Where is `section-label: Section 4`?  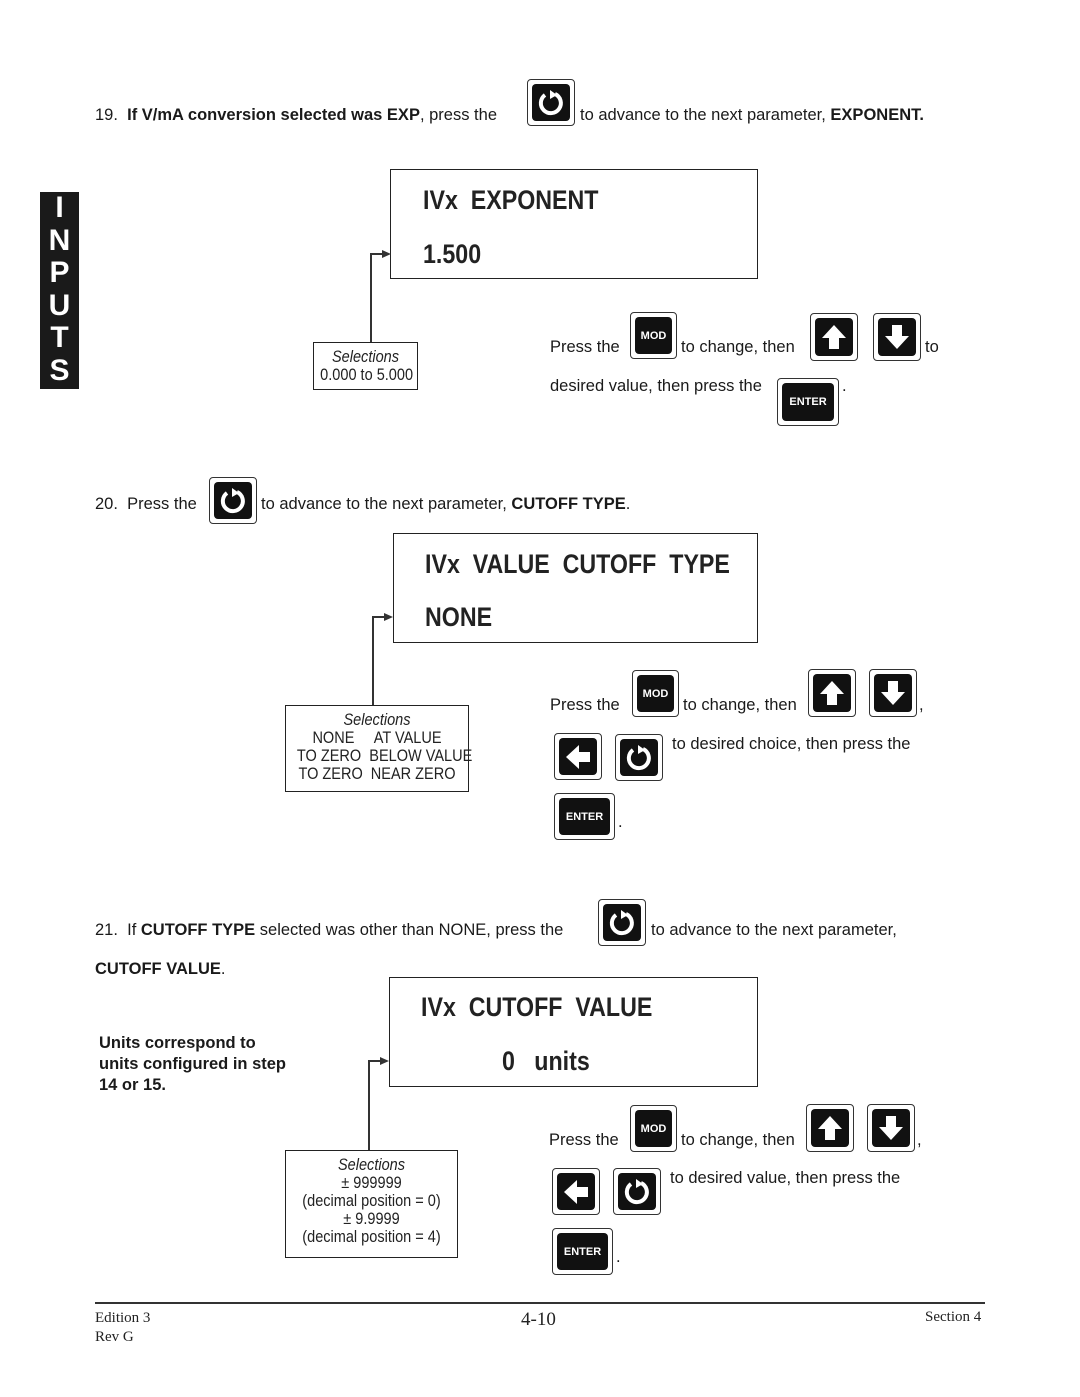
section-label: Section 4 is located at coordinates (953, 1317).